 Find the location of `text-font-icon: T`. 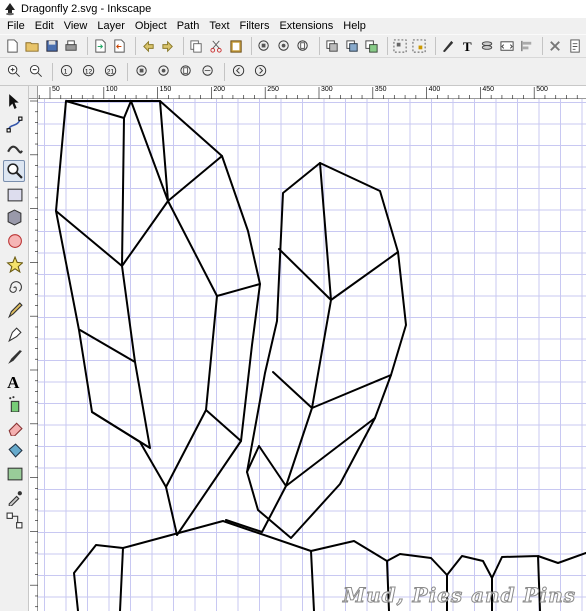

text-font-icon: T is located at coordinates (466, 46).